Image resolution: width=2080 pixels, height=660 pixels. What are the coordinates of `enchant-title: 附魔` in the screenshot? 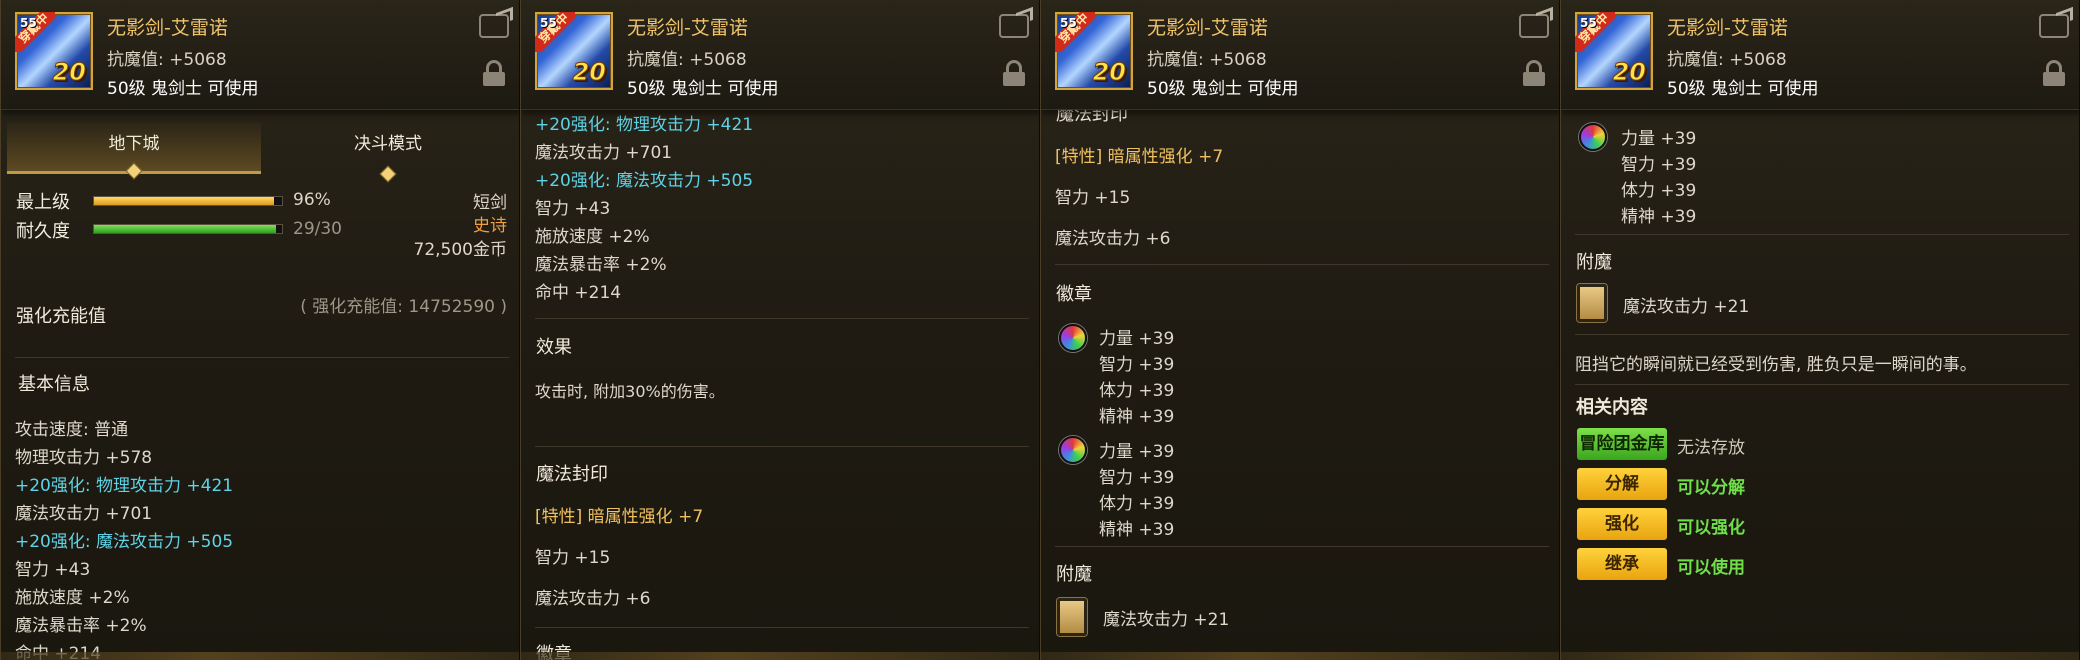 It's located at (1074, 574).